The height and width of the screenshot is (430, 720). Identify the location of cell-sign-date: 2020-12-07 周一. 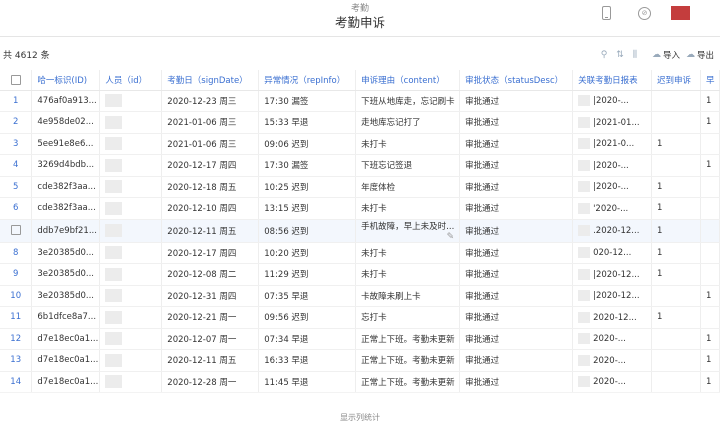
(210, 339).